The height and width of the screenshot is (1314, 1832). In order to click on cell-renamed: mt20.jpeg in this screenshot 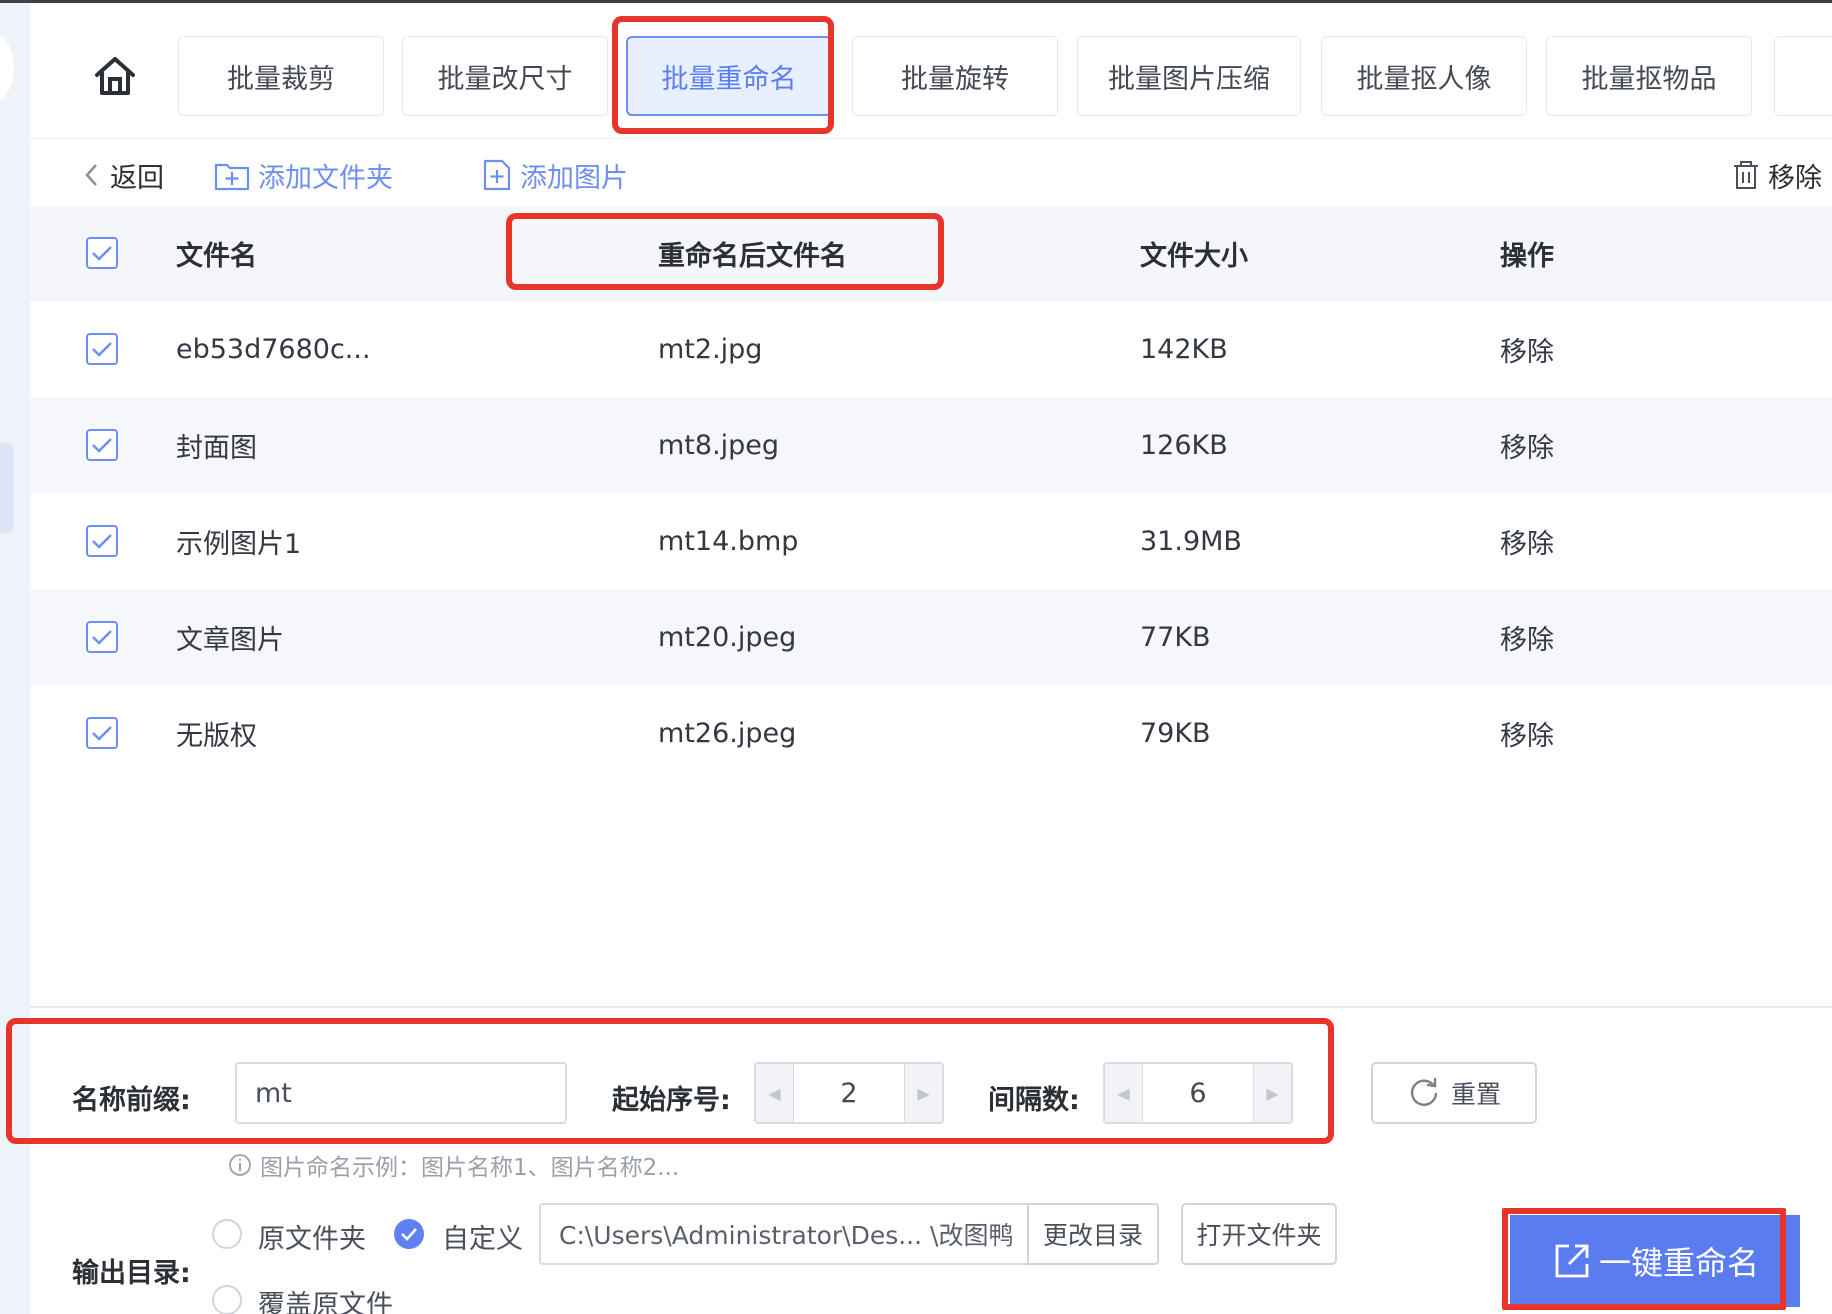, I will do `click(727, 637)`.